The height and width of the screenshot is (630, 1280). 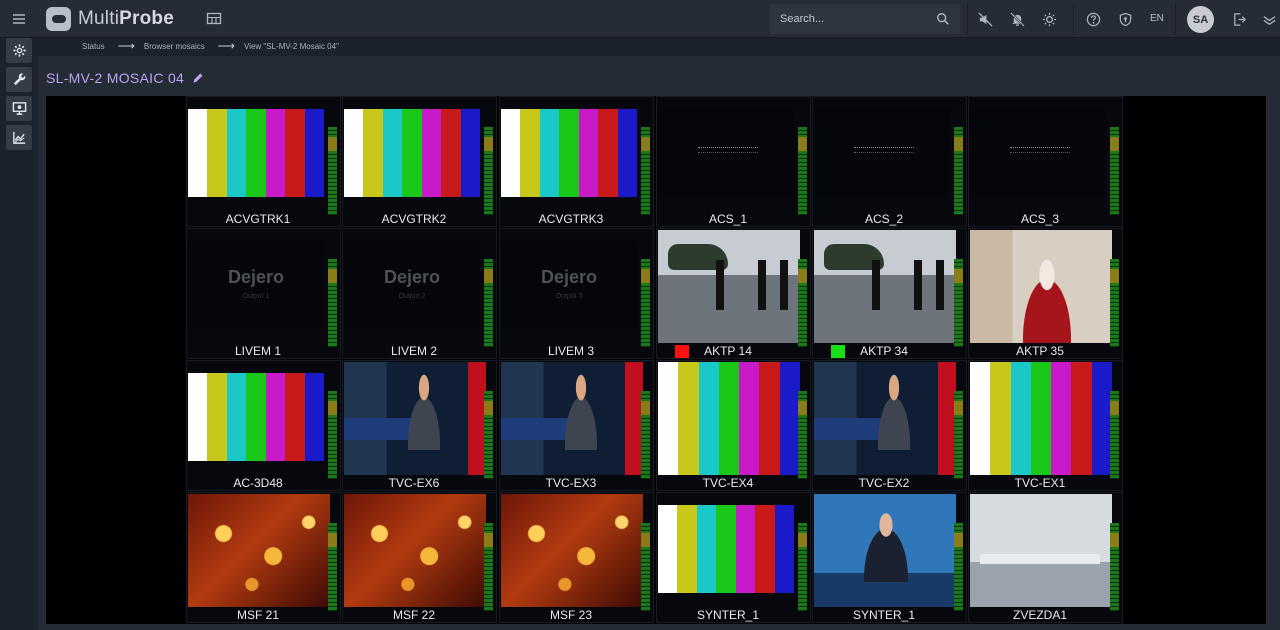 I want to click on logout-icon, so click(x=1239, y=19).